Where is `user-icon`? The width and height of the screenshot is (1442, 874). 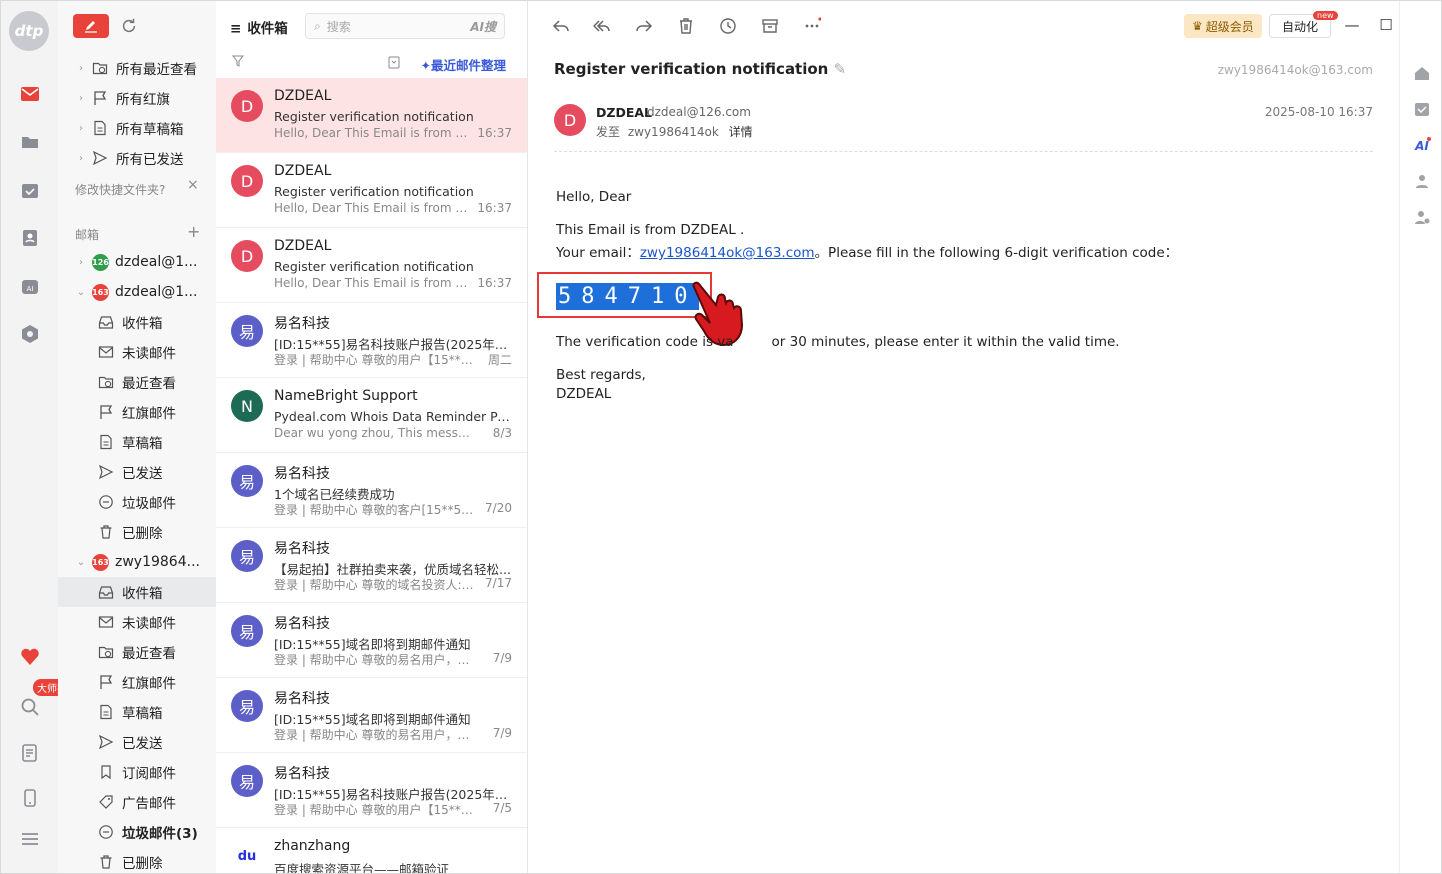
user-icon is located at coordinates (1422, 181).